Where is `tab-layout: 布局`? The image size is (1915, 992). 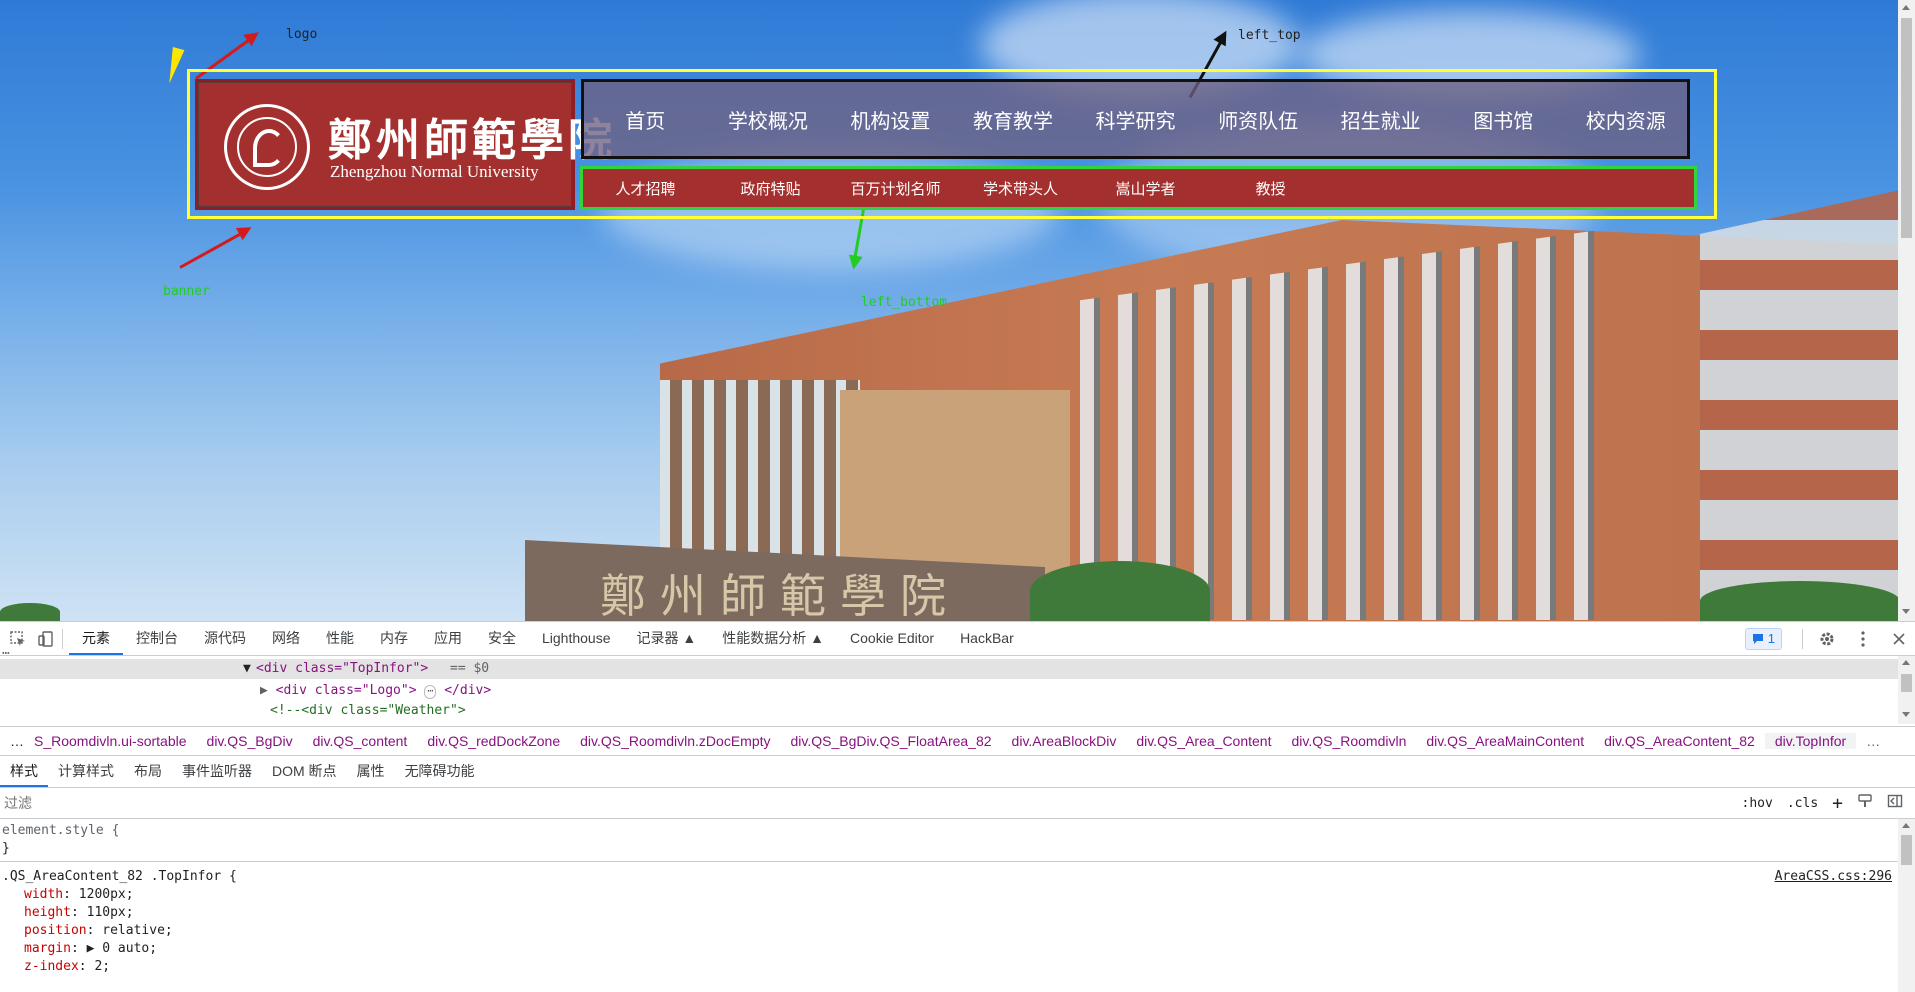
tab-layout: 布局 is located at coordinates (148, 771).